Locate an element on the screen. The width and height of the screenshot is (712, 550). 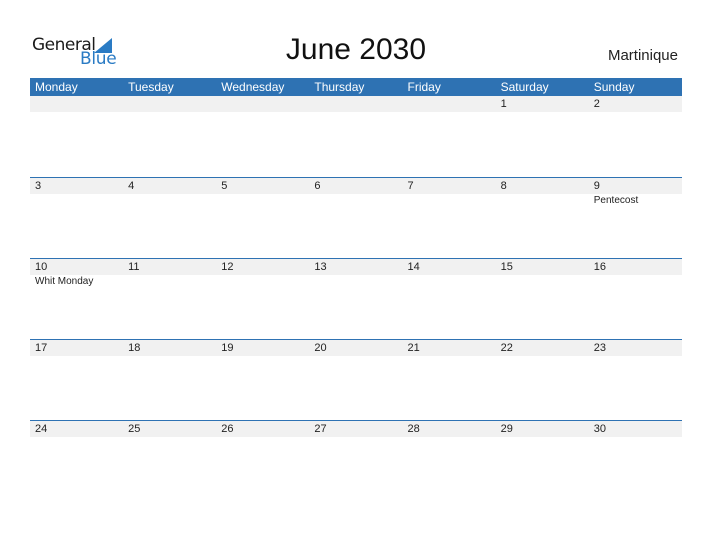
day-number-friday: 21 is located at coordinates (413, 348).